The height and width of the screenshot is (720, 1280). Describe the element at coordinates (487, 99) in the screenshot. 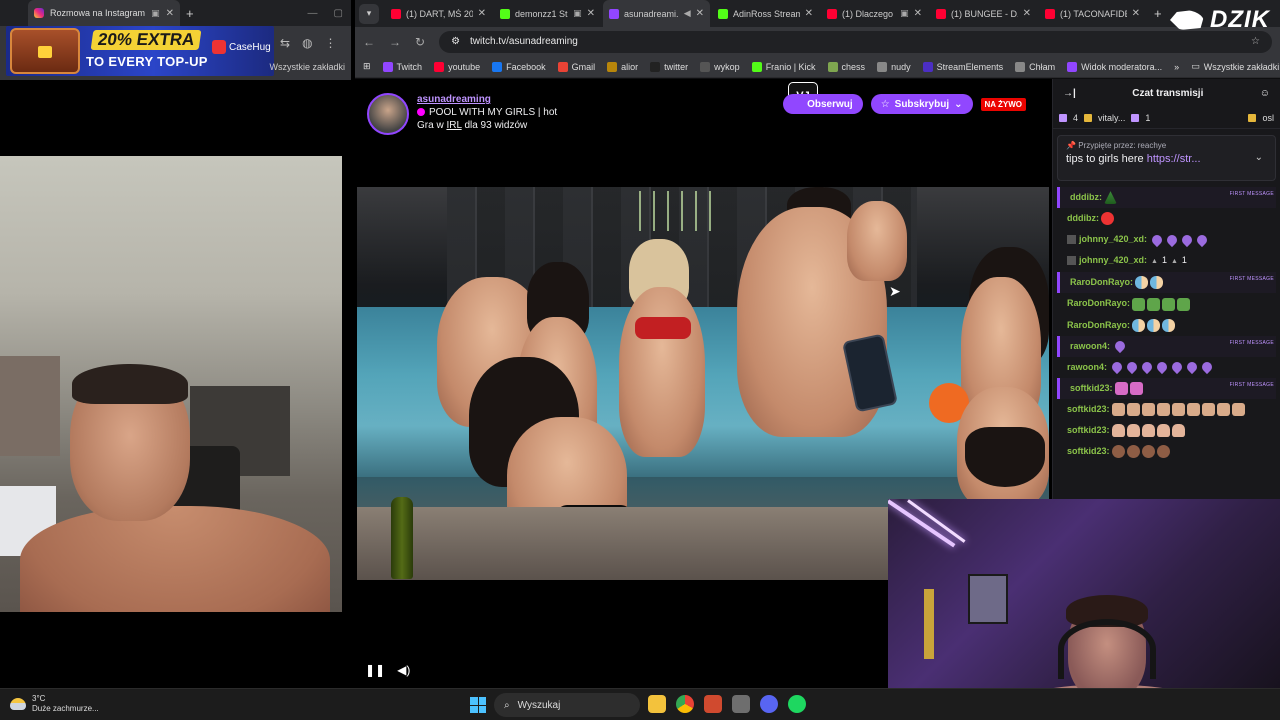

I see `streamer-name: asunadreaming` at that location.